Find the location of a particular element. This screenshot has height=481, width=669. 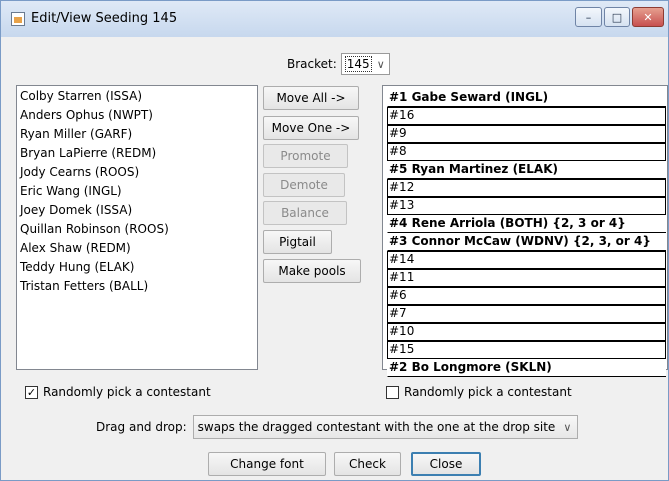

seed-slot: #14 is located at coordinates (526, 260).